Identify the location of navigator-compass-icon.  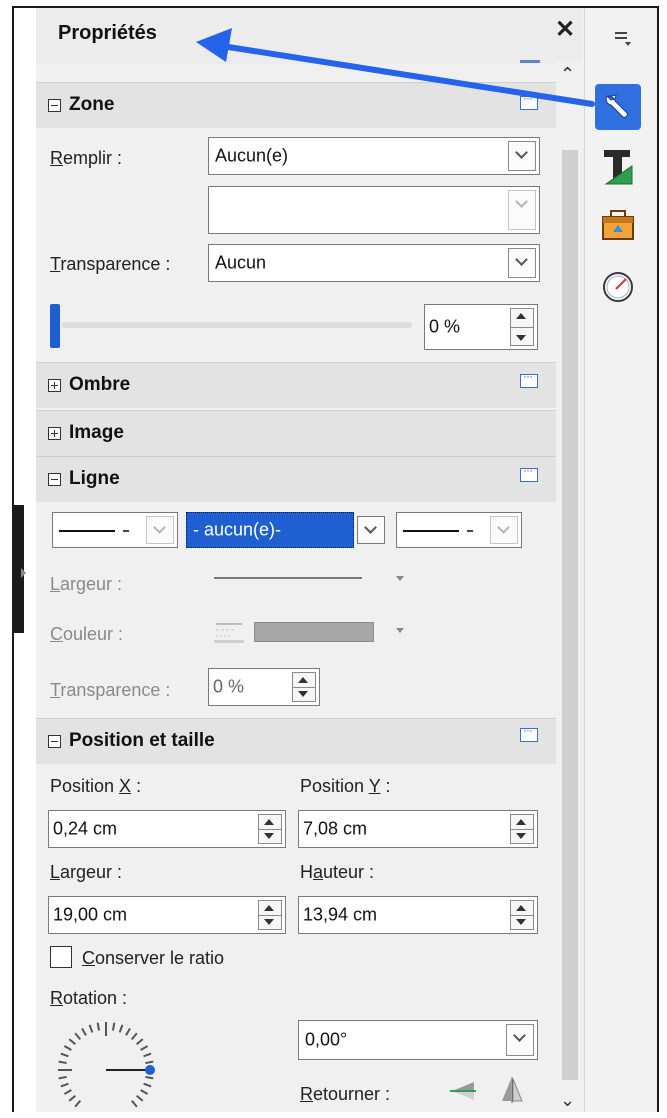
(618, 287).